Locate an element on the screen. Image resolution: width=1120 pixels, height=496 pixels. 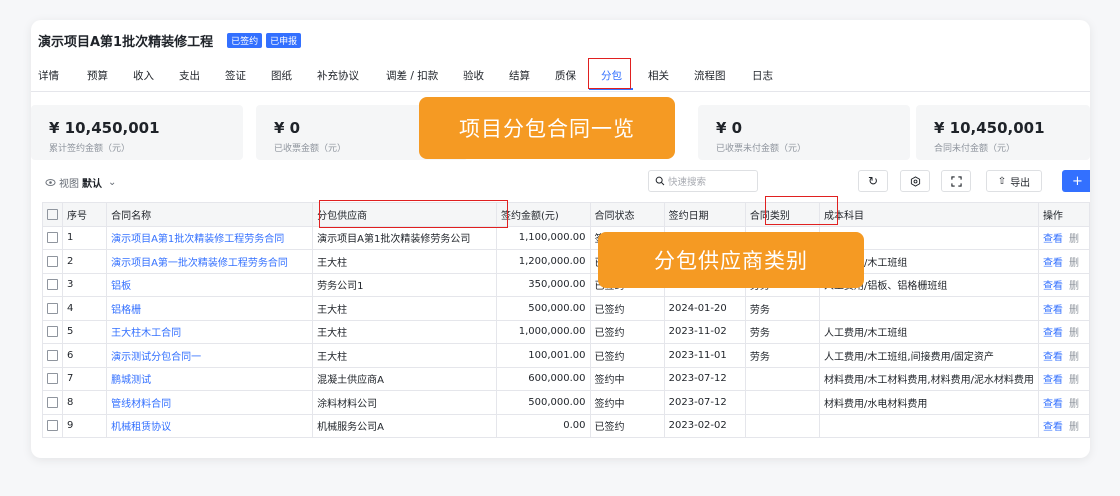
tab-settlement: 结算 is located at coordinates (519, 75).